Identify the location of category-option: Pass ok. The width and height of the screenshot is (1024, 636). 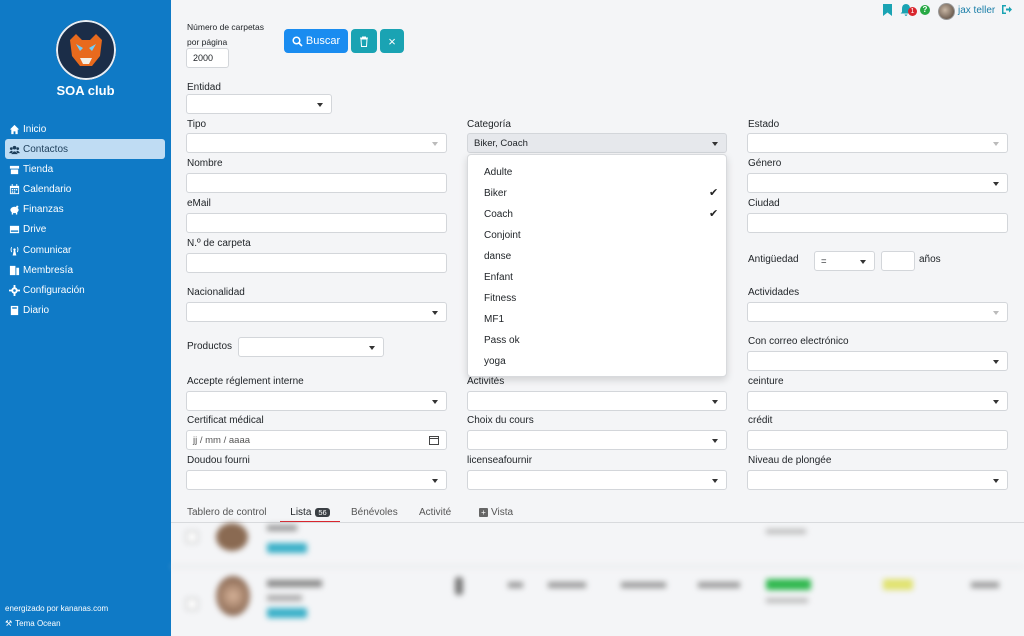
(502, 340).